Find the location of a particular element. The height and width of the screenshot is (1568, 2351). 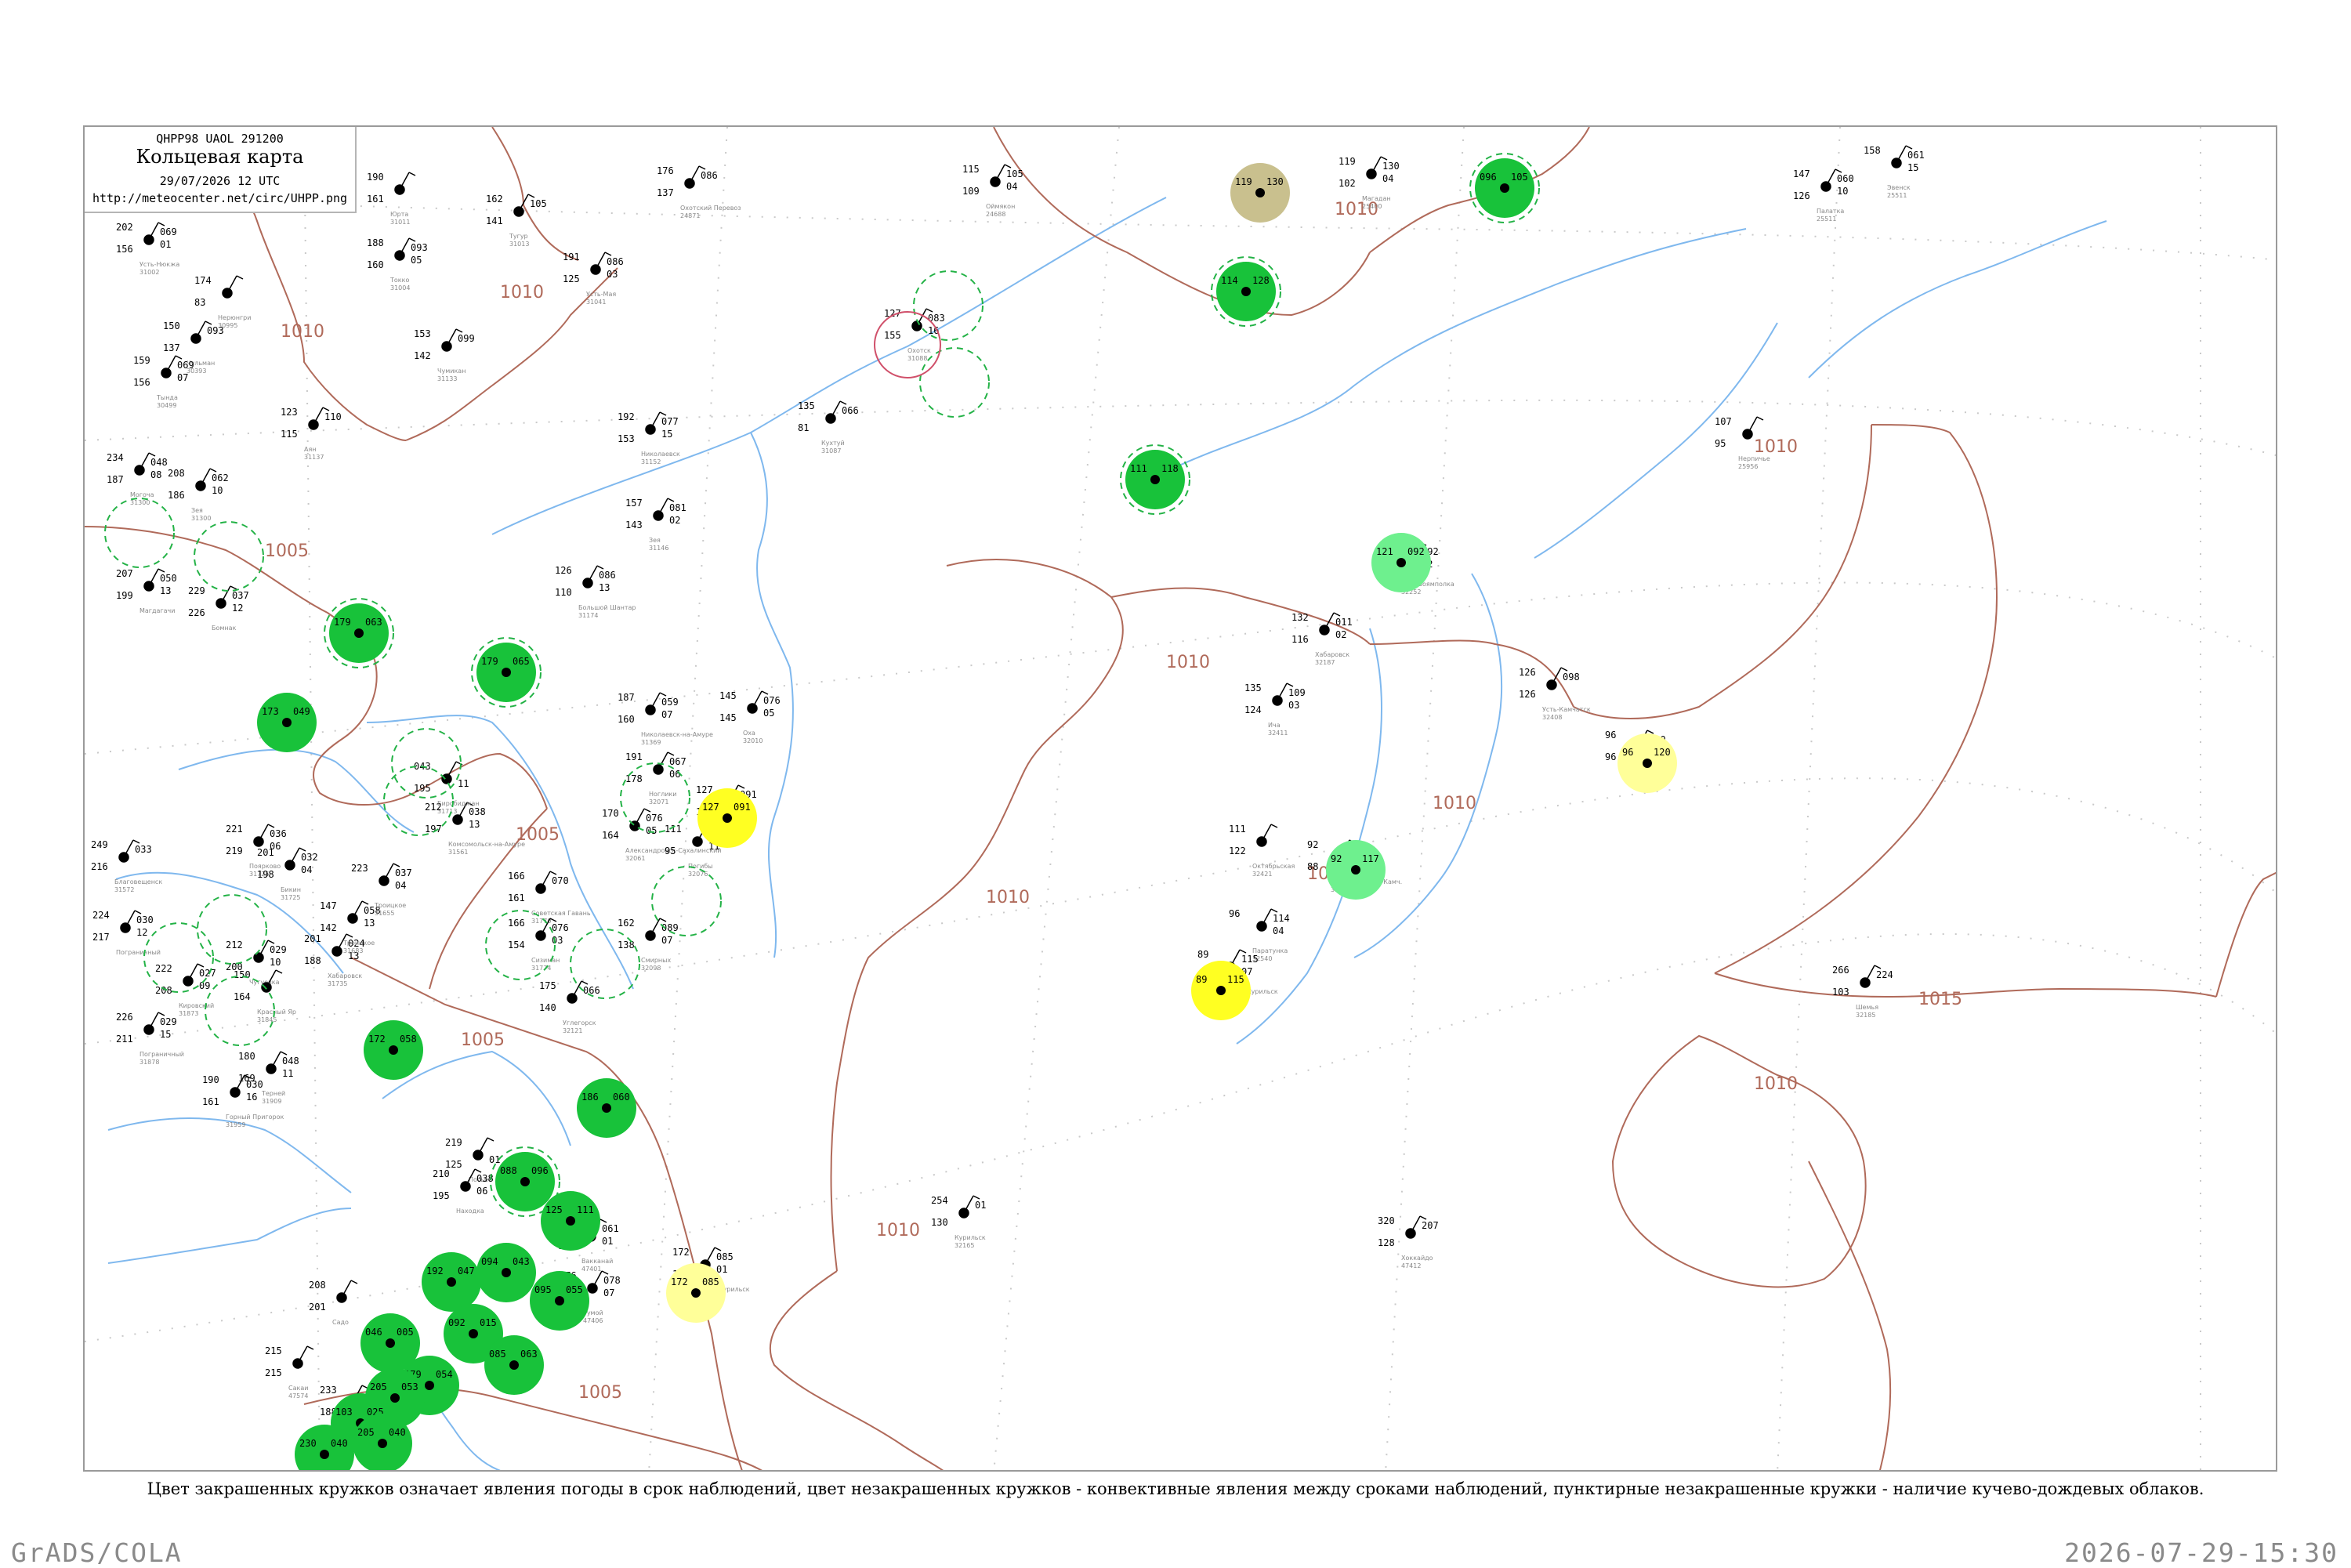

station-s56: 226 211 029 15 Пограничный31878 is located at coordinates (150, 1039).